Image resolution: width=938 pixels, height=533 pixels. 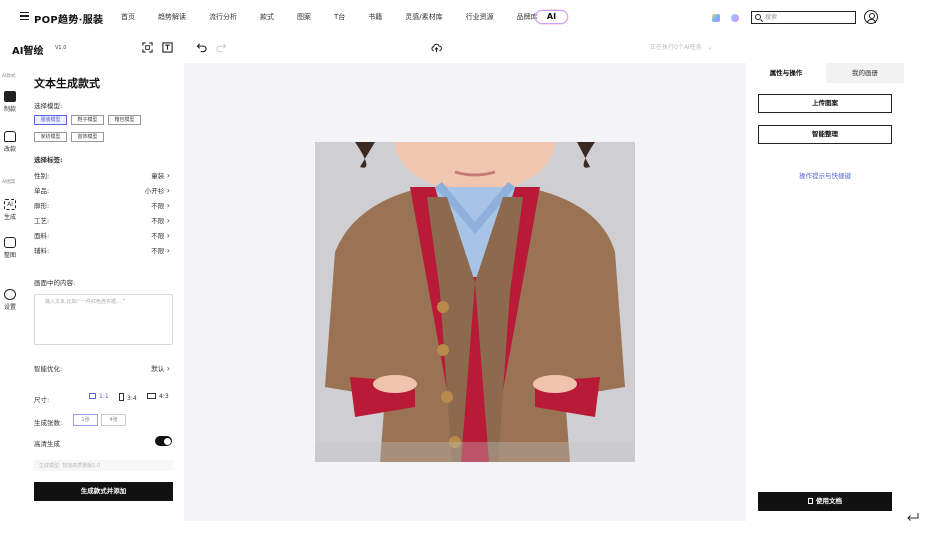 I want to click on tag-row-gender: 性别: 童装, so click(x=102, y=175).